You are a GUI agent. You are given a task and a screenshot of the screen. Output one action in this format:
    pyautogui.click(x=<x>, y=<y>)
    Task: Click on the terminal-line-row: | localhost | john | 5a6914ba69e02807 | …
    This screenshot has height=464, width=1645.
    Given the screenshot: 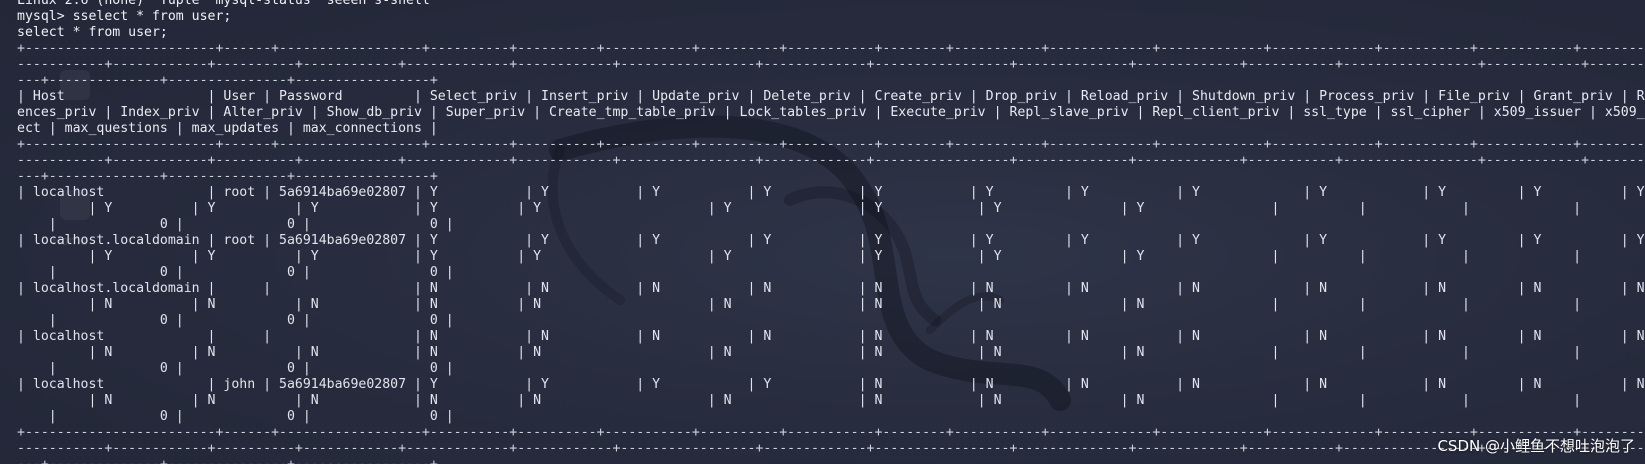 What is the action you would take?
    pyautogui.click(x=831, y=384)
    